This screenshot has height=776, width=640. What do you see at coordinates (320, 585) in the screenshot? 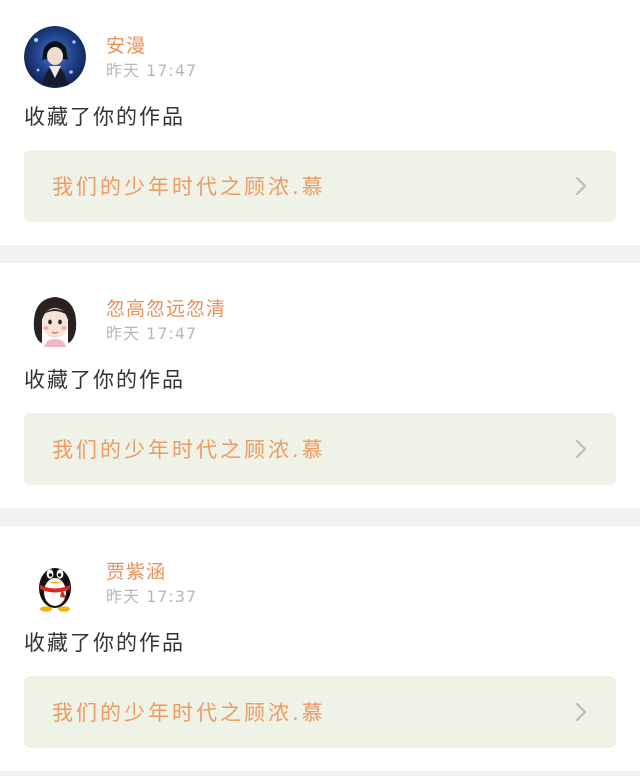
I see `notification-header: 贾紫涵 昨天 17:37` at bounding box center [320, 585].